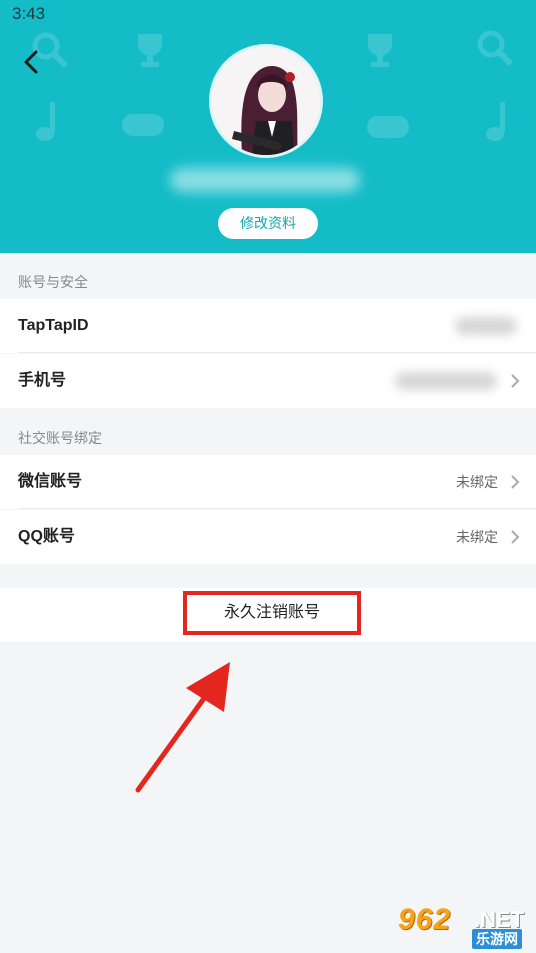 This screenshot has width=536, height=953. I want to click on qq-label: QQ账号, so click(46, 536).